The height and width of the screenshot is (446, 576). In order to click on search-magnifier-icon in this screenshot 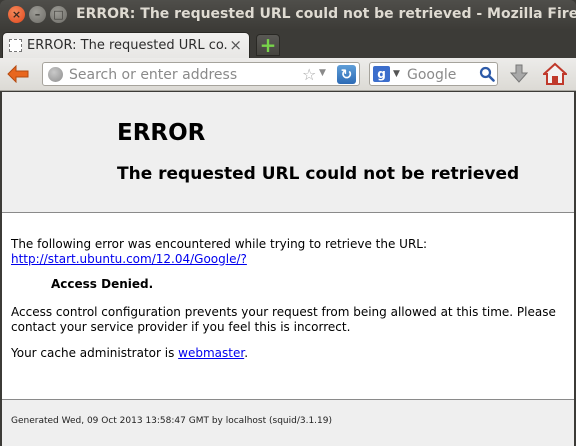, I will do `click(487, 76)`.